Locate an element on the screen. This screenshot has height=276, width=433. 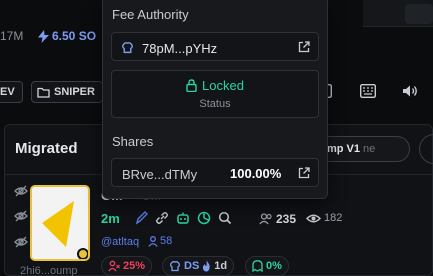
fee-authority-field: 78pM...pYHz is located at coordinates (215, 46).